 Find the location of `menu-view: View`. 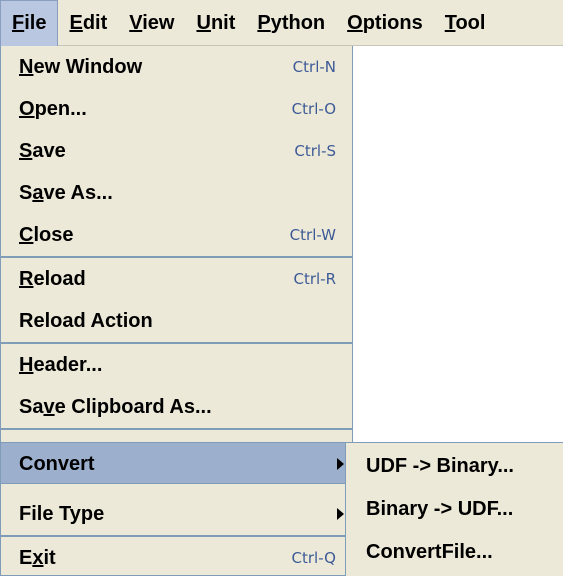

menu-view: View is located at coordinates (151, 23).